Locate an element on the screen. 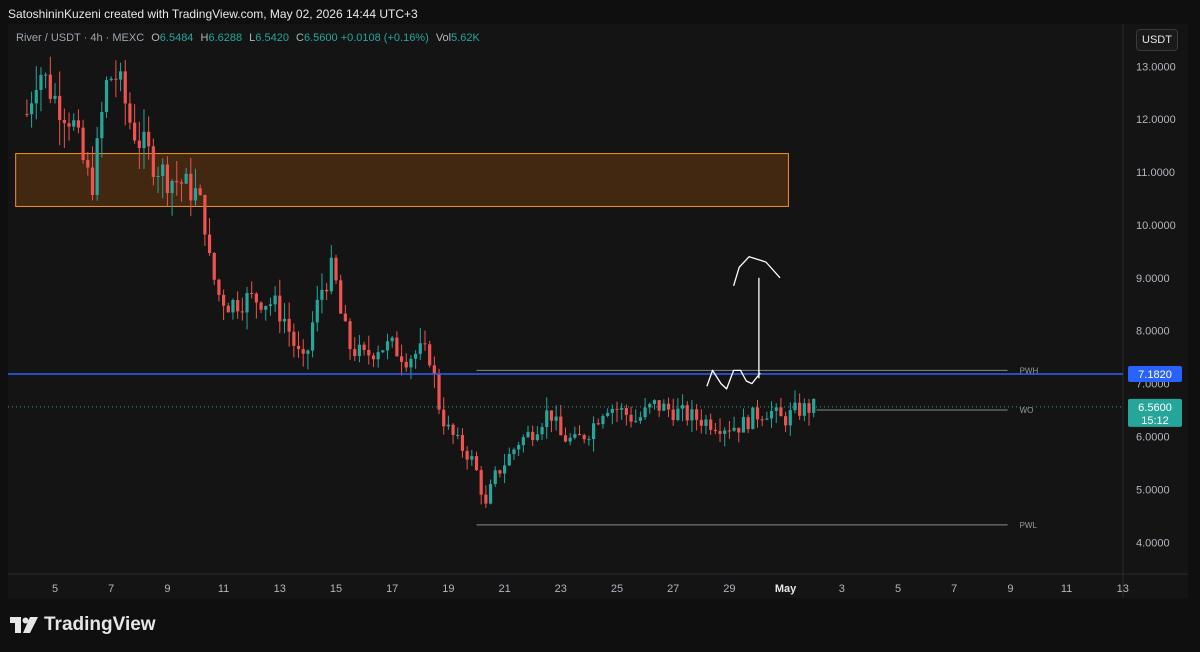 The image size is (1200, 652). y-tick-label: 8.0000 is located at coordinates (1153, 332).